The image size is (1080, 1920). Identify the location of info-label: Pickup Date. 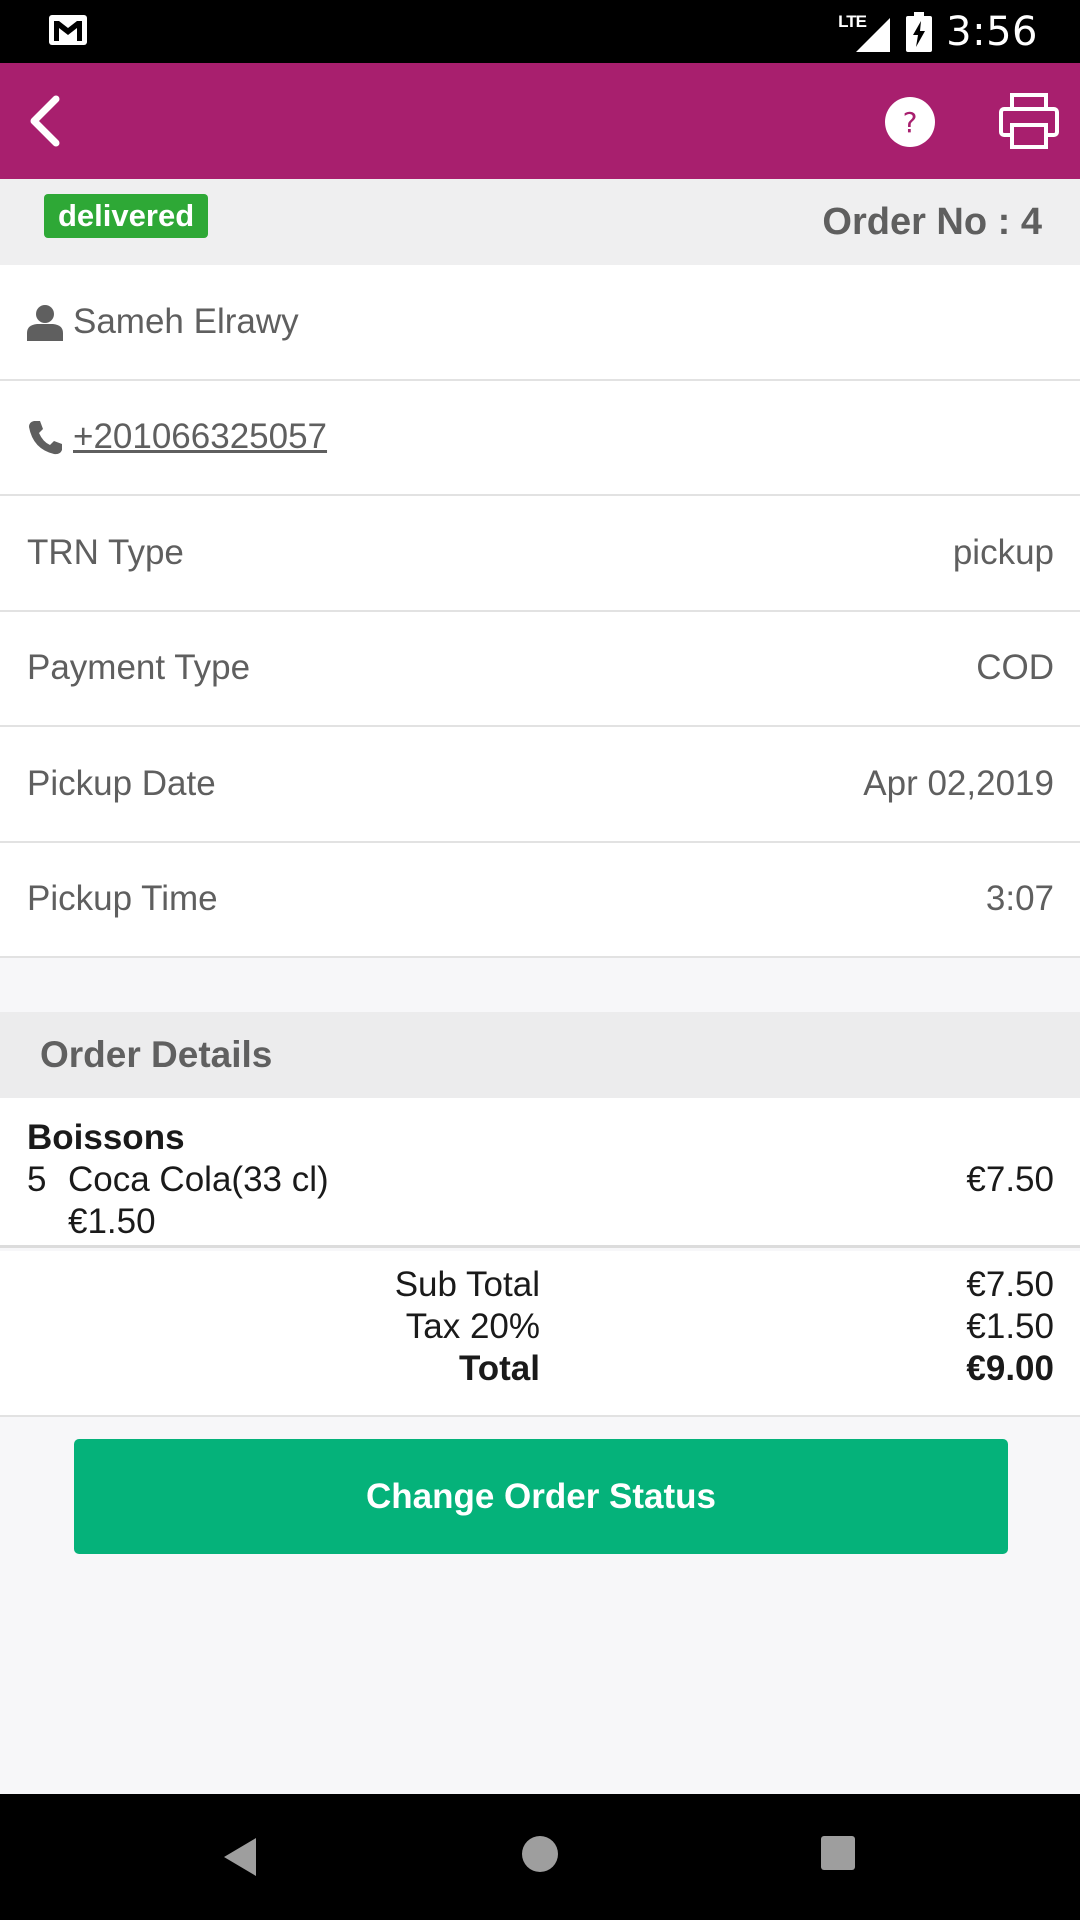
(121, 783).